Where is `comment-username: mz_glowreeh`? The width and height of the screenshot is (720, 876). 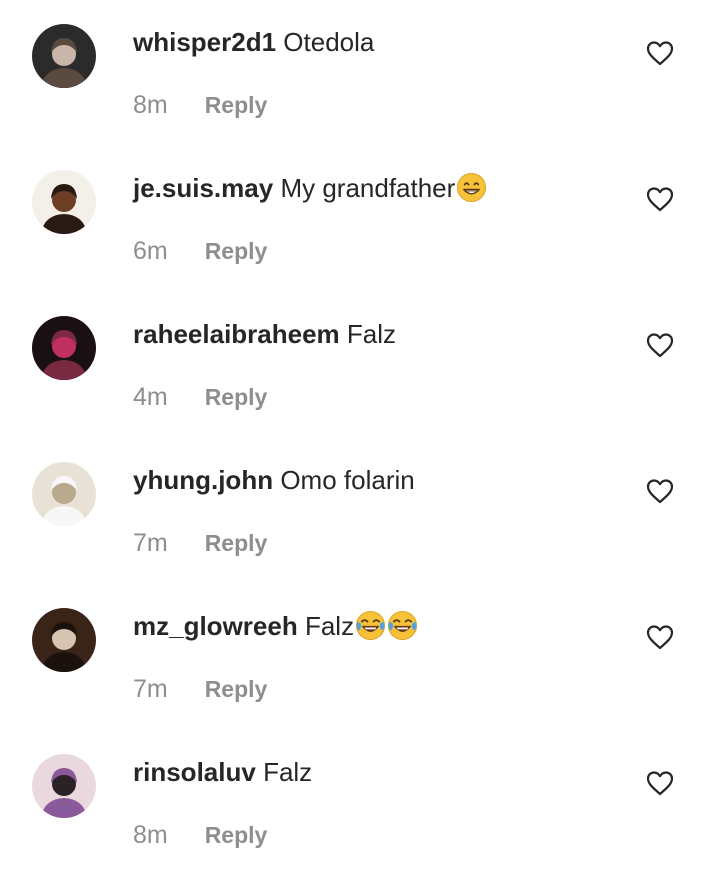 comment-username: mz_glowreeh is located at coordinates (215, 626).